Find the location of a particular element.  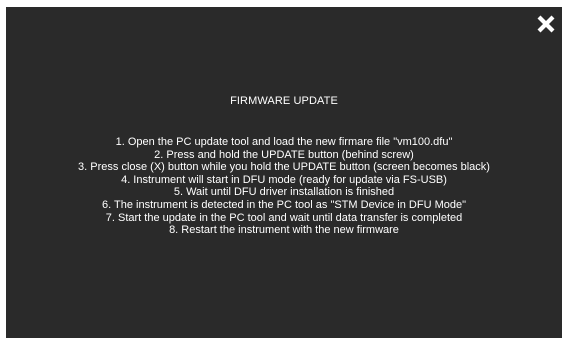

close-x-icon is located at coordinates (546, 24).